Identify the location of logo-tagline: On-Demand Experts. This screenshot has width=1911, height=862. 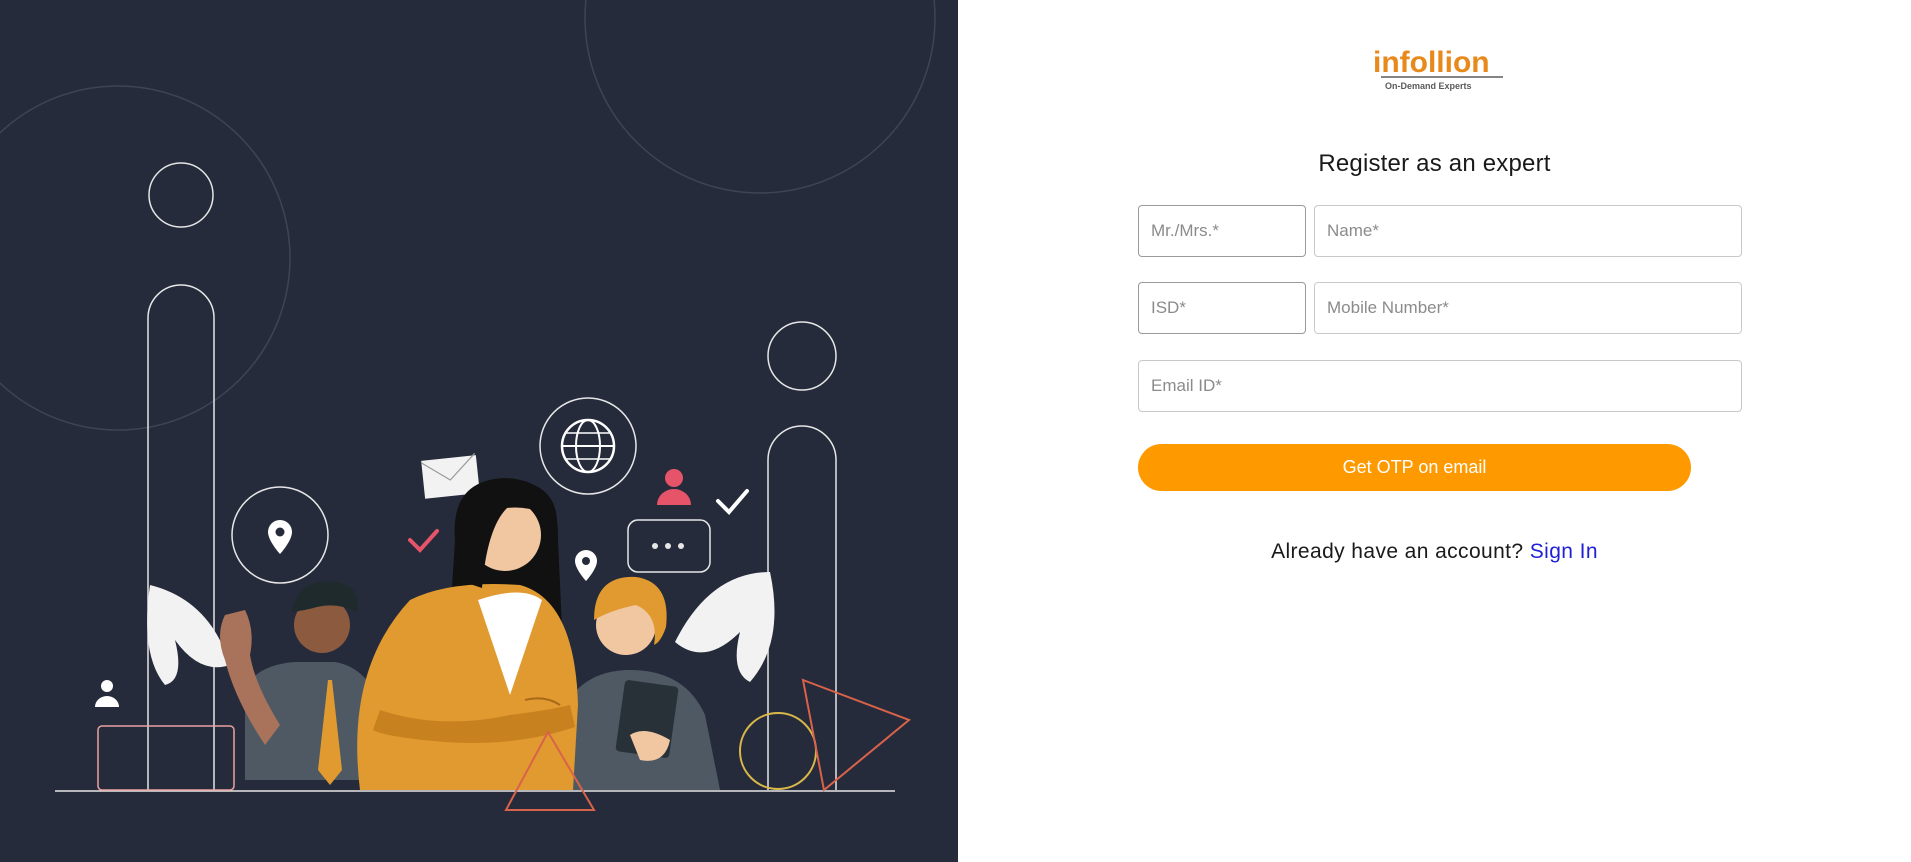
(1428, 86).